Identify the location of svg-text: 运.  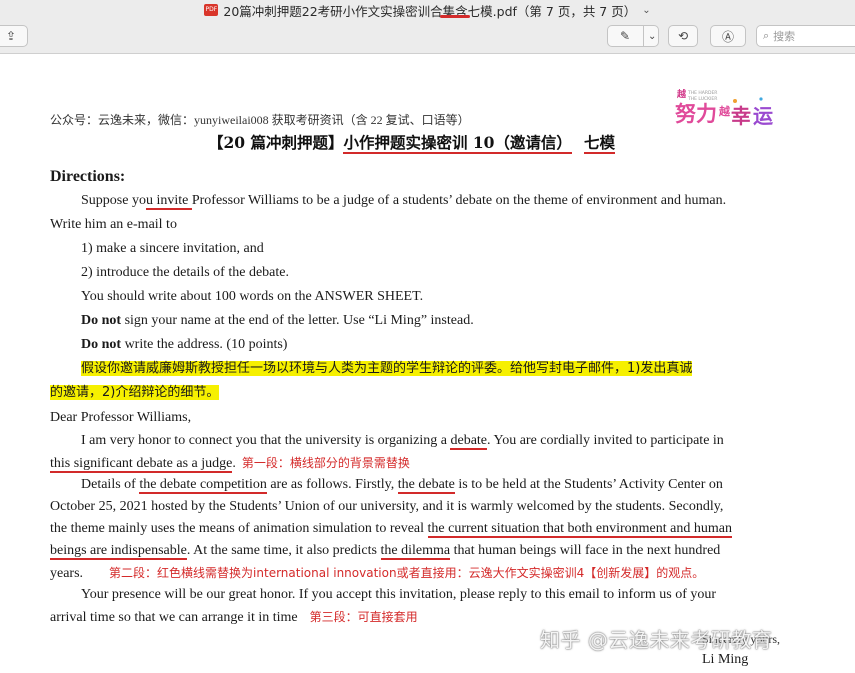
(763, 115).